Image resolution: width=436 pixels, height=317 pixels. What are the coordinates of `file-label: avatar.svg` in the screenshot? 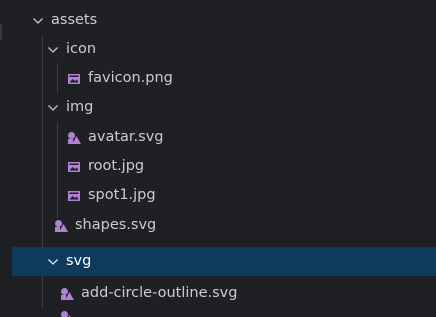 It's located at (126, 137).